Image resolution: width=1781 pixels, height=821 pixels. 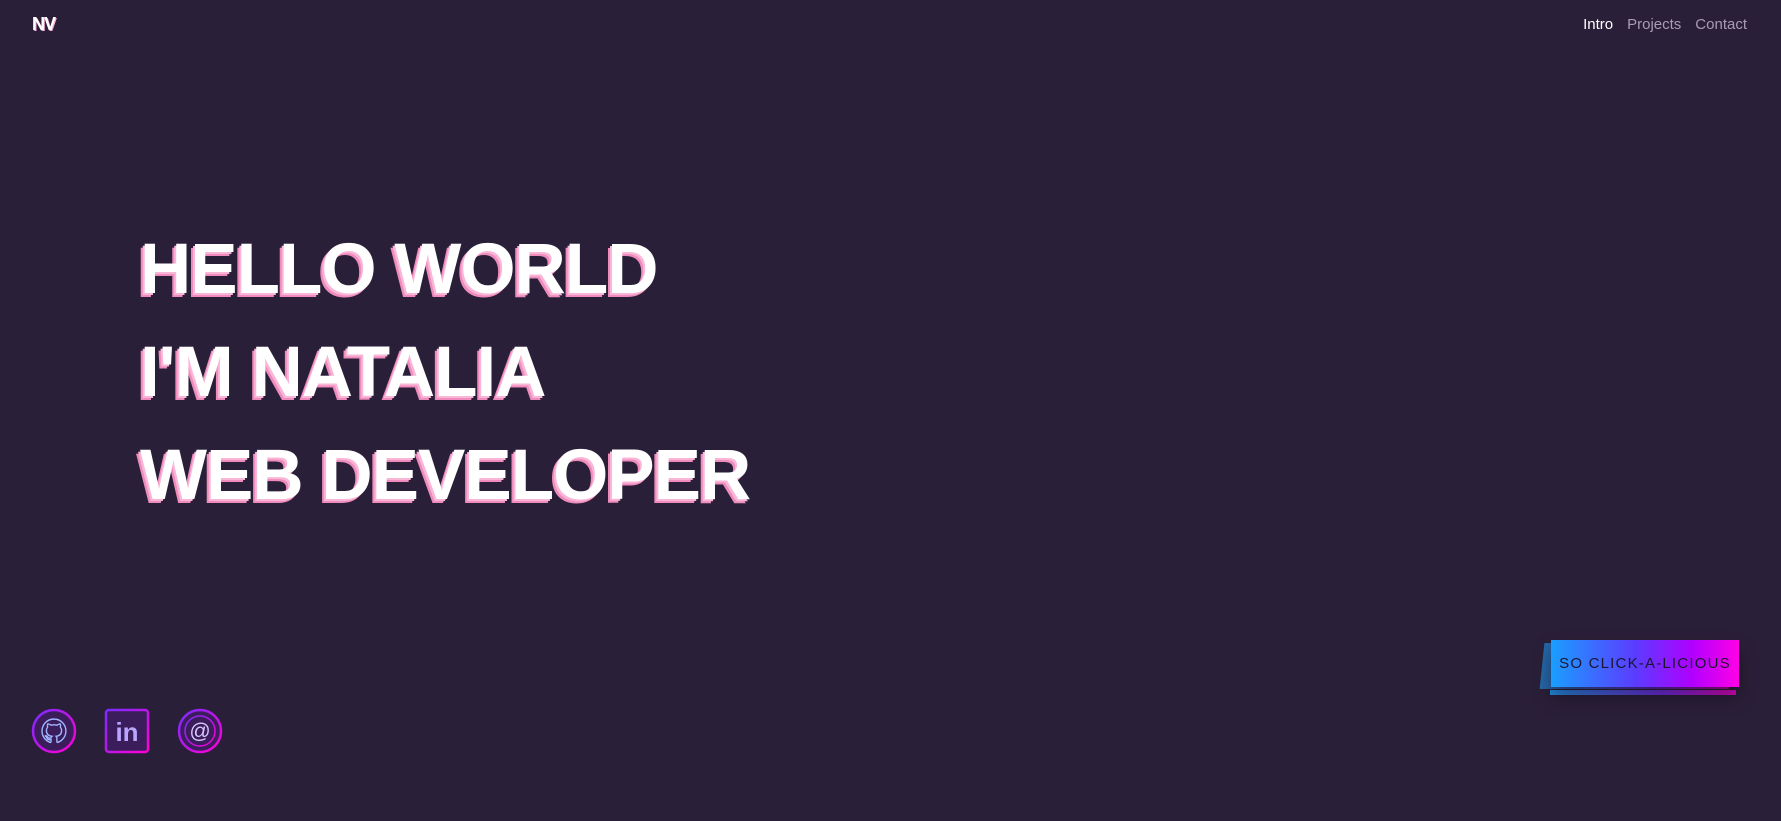 I want to click on hero-line-greeting: HELLO WORLD, so click(x=399, y=269).